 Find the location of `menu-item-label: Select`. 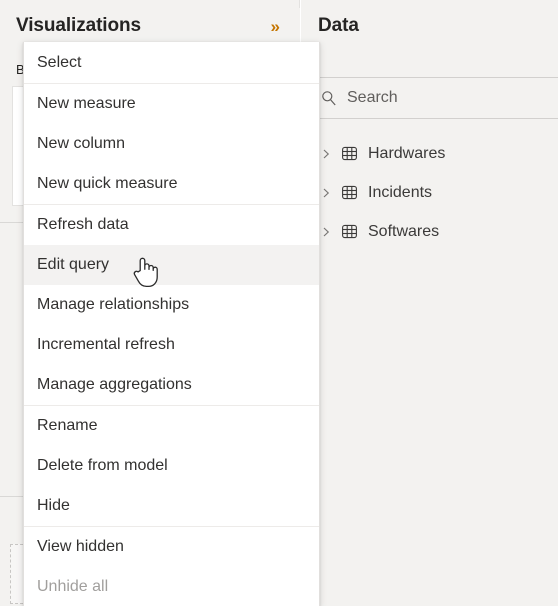

menu-item-label: Select is located at coordinates (59, 62).